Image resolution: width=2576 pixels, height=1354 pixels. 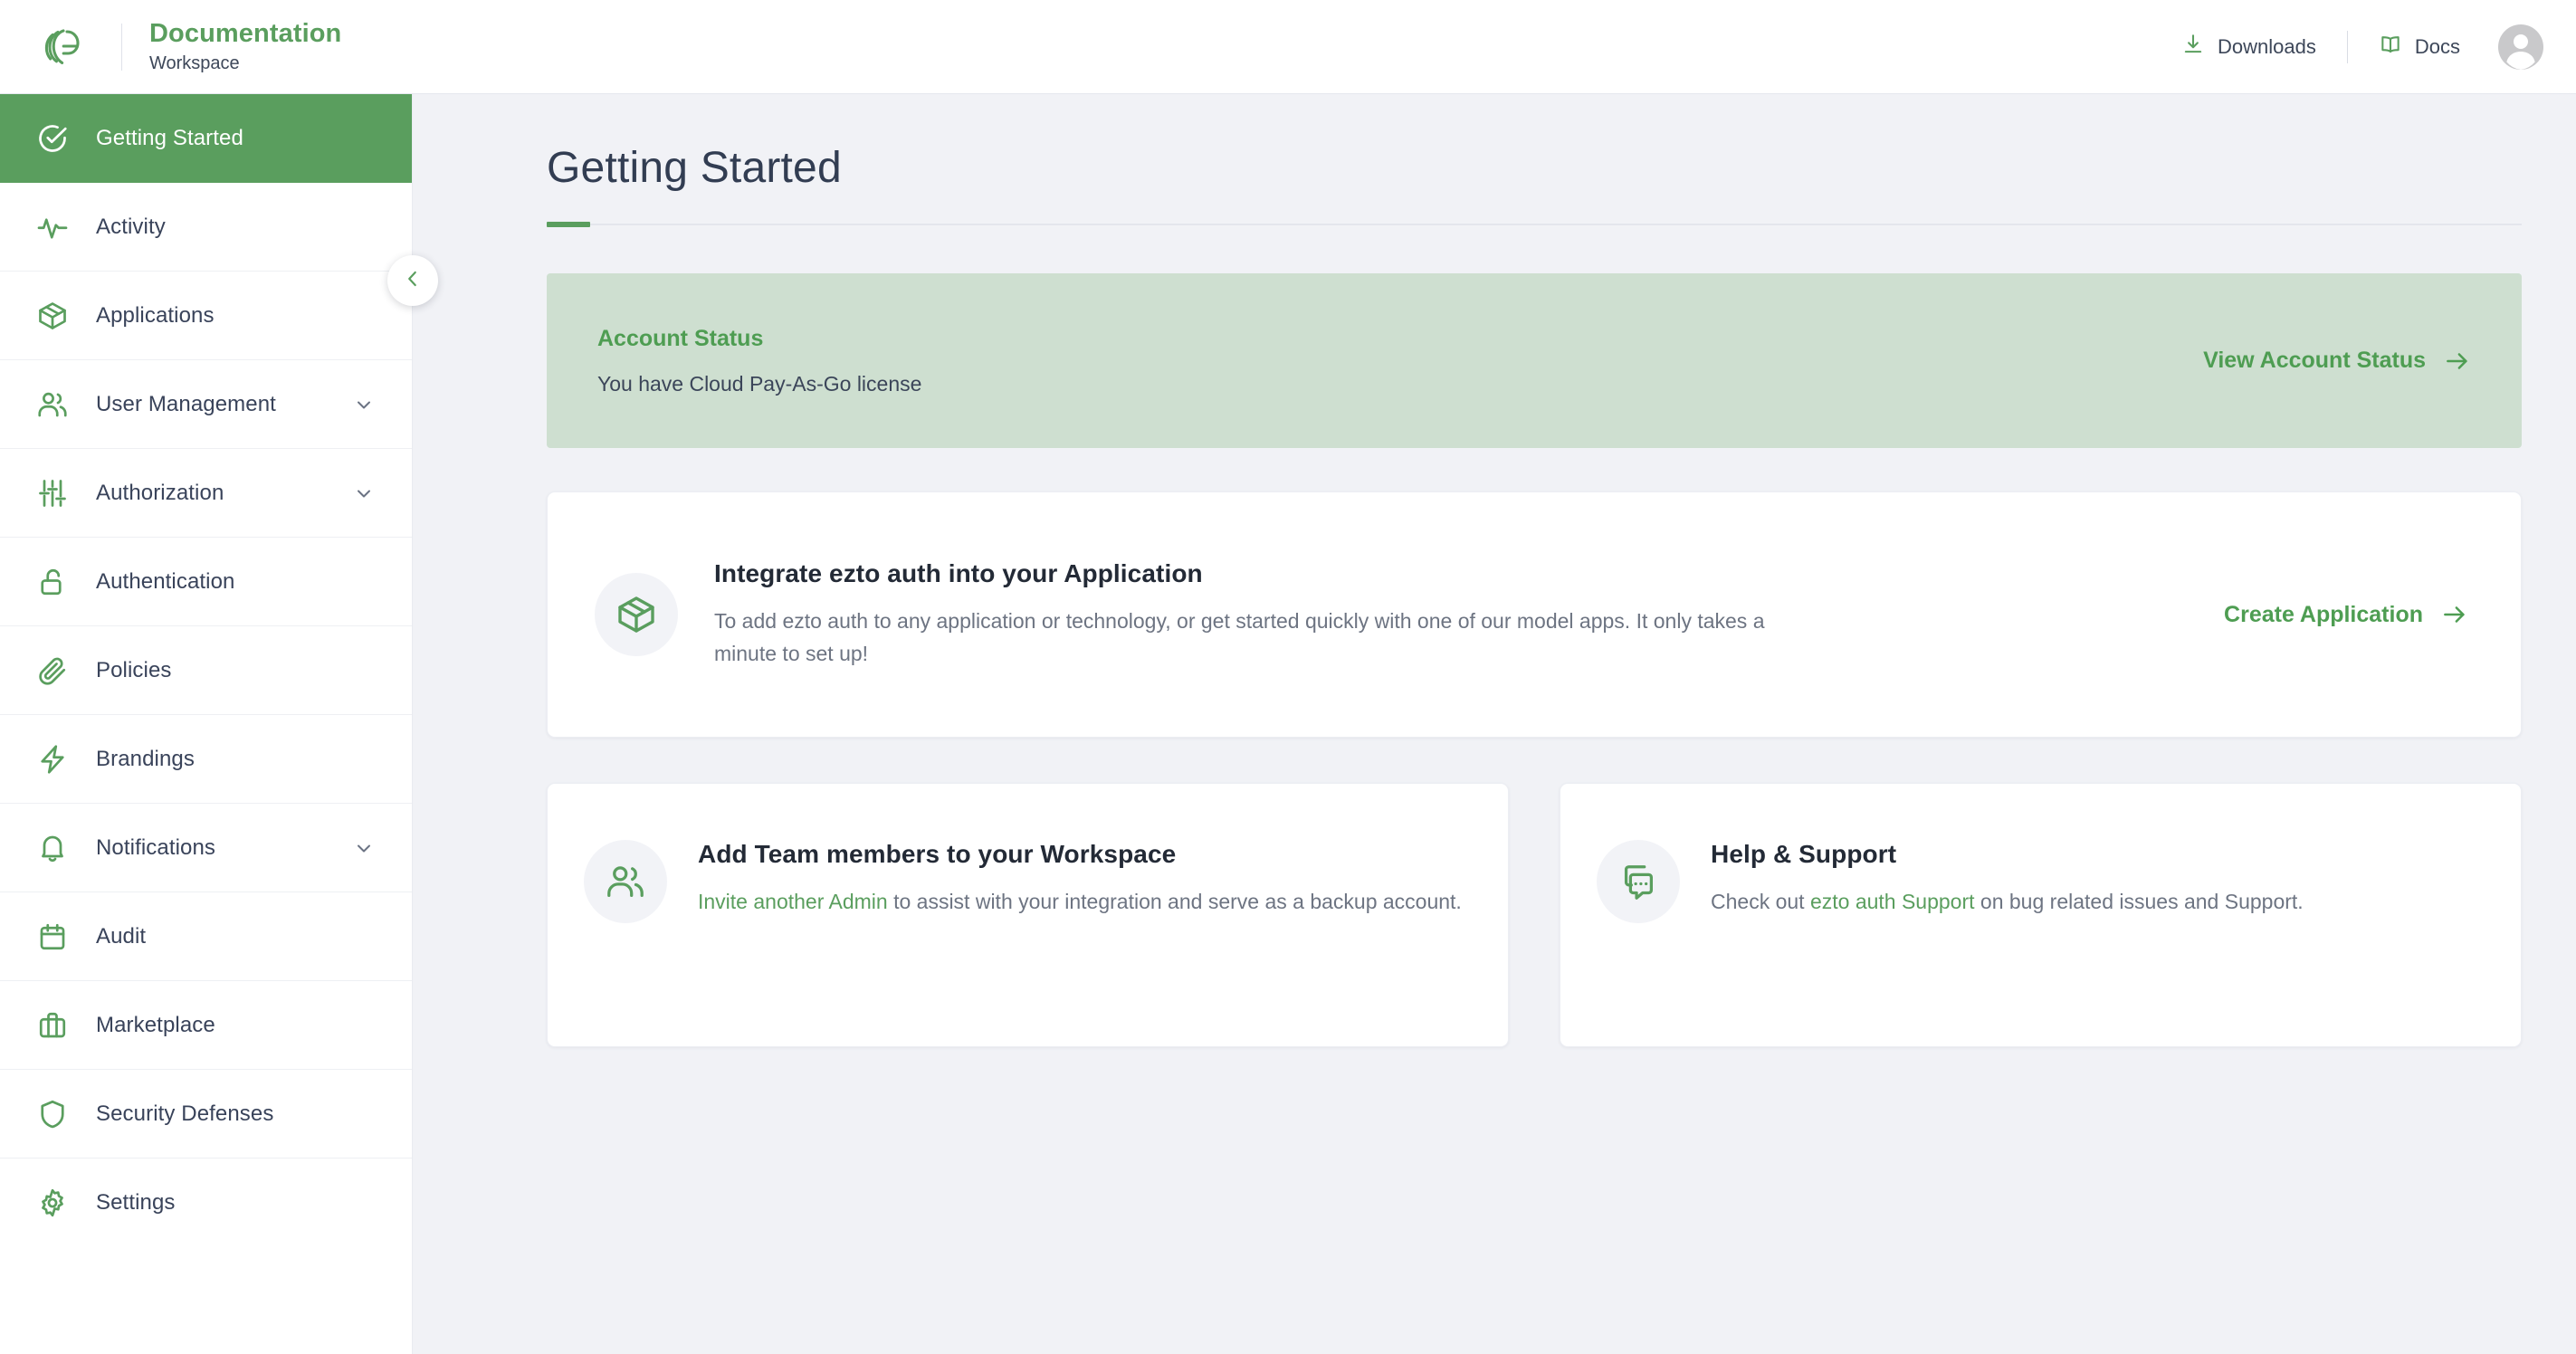 What do you see at coordinates (131, 226) in the screenshot?
I see `sidebar-label: Activity` at bounding box center [131, 226].